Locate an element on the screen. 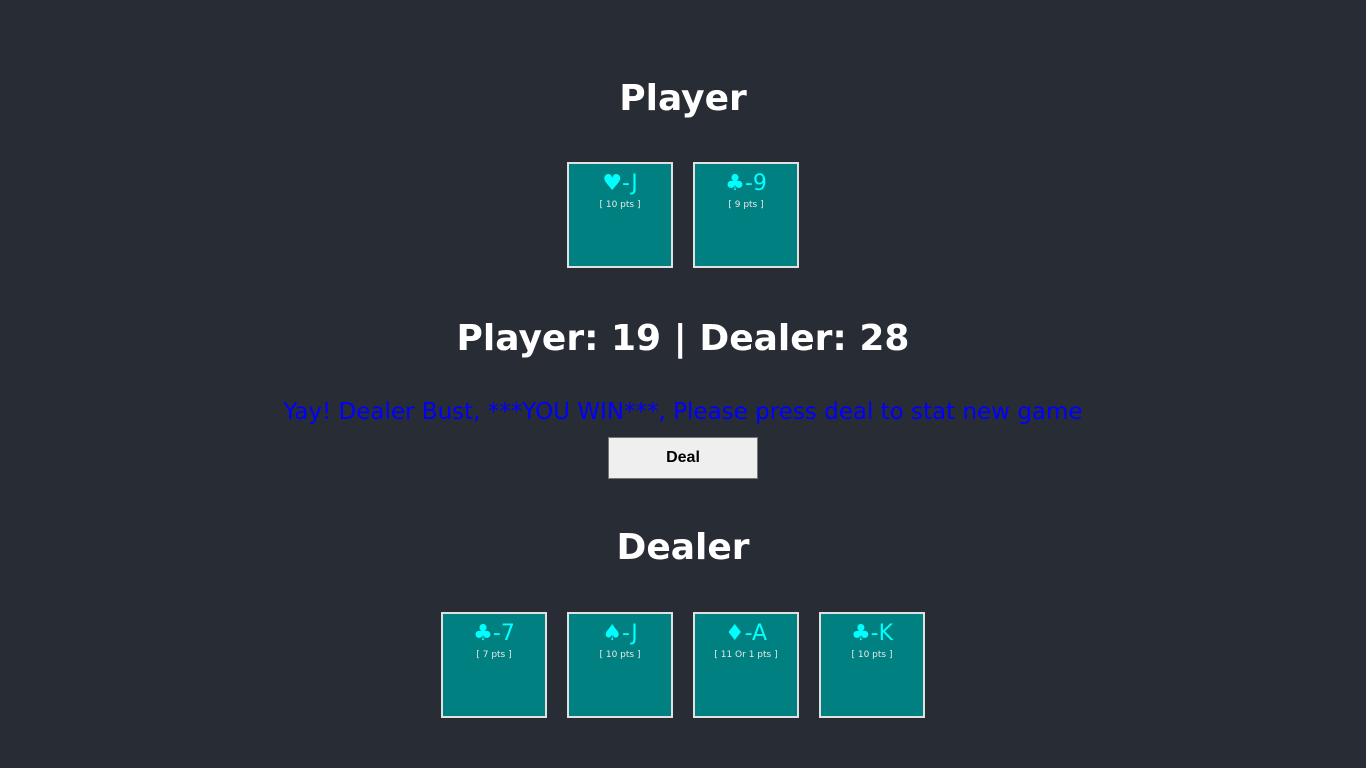 The image size is (1366, 768). dealer-card: ♦-A [ 11 Or 1 pts ] is located at coordinates (746, 665).